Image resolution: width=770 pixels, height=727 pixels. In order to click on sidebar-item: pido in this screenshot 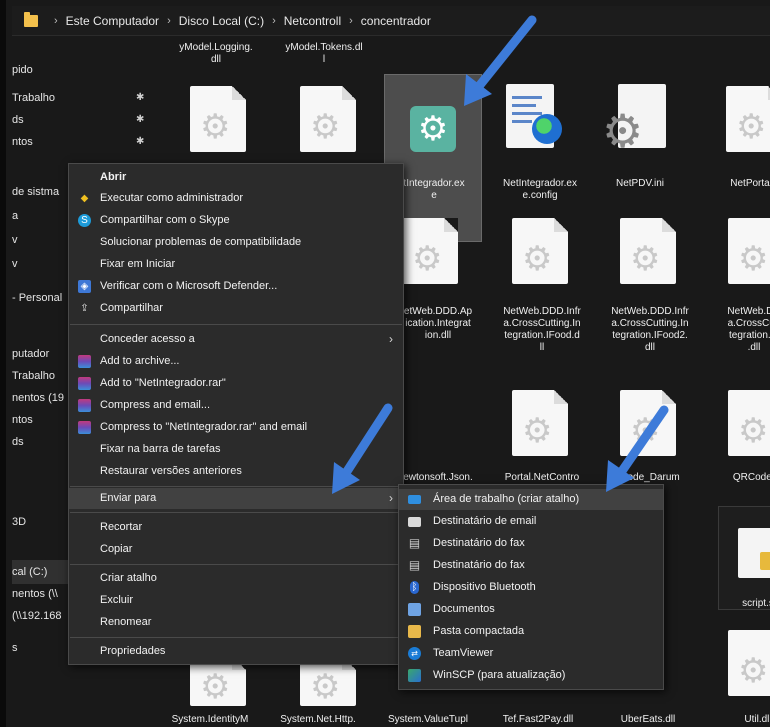, I will do `click(22, 70)`.